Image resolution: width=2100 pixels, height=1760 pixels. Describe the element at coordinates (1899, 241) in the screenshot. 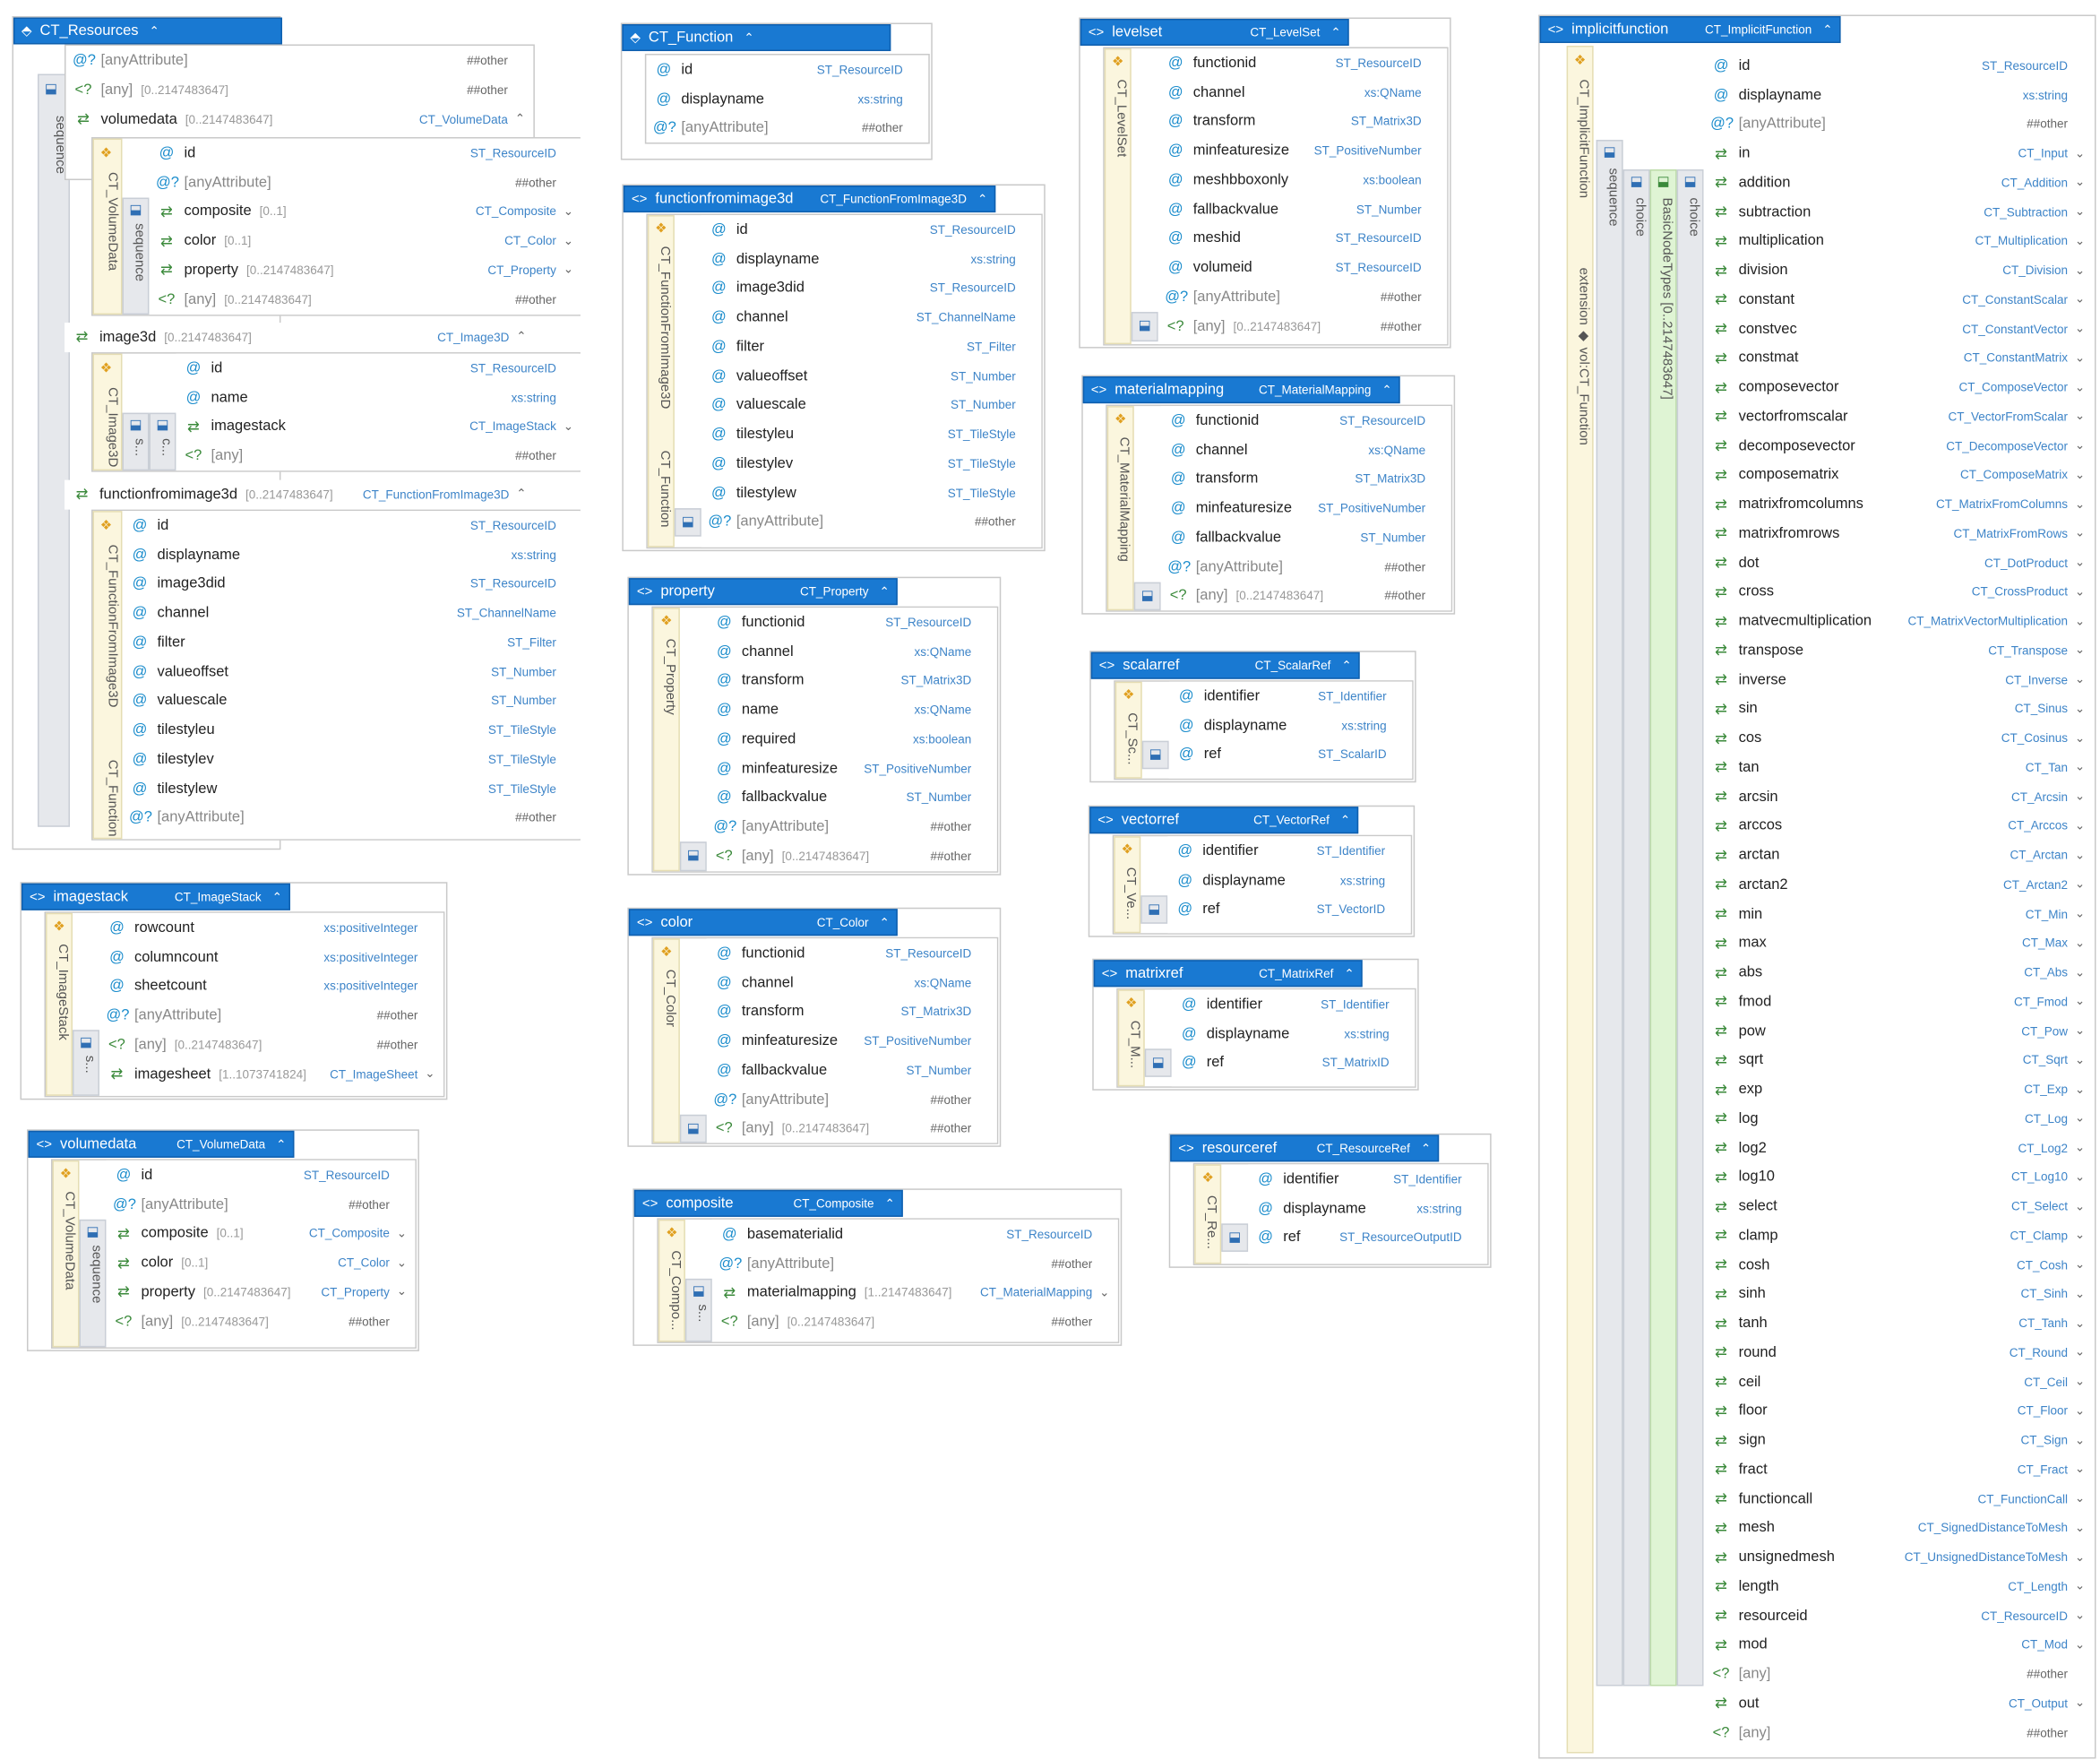

I see `schema-row: ⇄ multiplication CT_Multiplication ⌄` at that location.